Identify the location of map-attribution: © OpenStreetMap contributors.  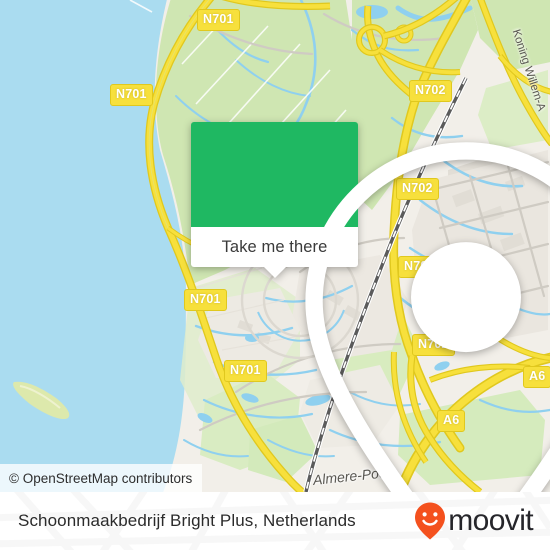
(101, 478).